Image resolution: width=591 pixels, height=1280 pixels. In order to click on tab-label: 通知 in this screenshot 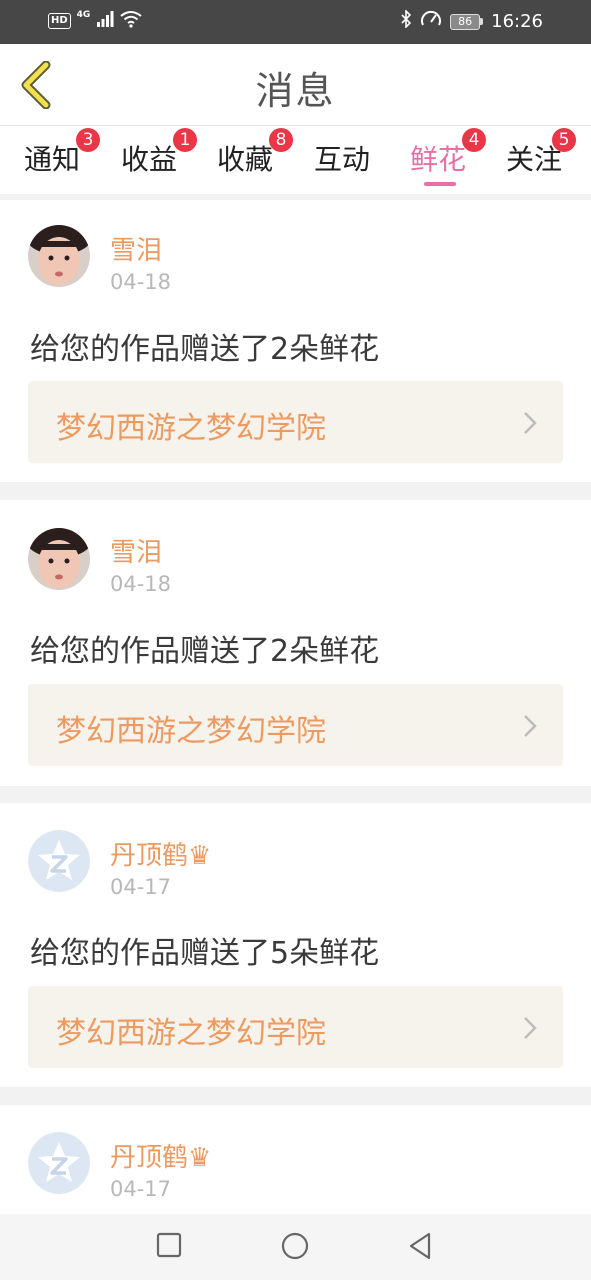, I will do `click(52, 159)`.